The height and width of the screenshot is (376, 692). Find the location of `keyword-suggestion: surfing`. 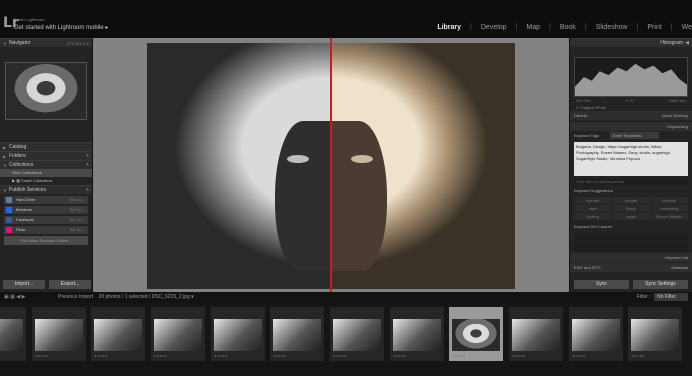

keyword-suggestion: surfing is located at coordinates (593, 216).